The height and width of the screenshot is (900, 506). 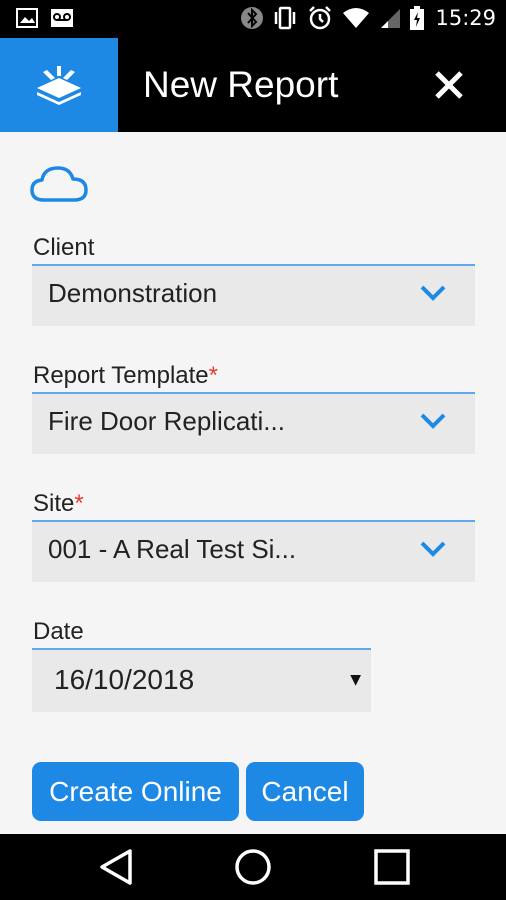 What do you see at coordinates (253, 295) in the screenshot?
I see `client-select: Demonstration` at bounding box center [253, 295].